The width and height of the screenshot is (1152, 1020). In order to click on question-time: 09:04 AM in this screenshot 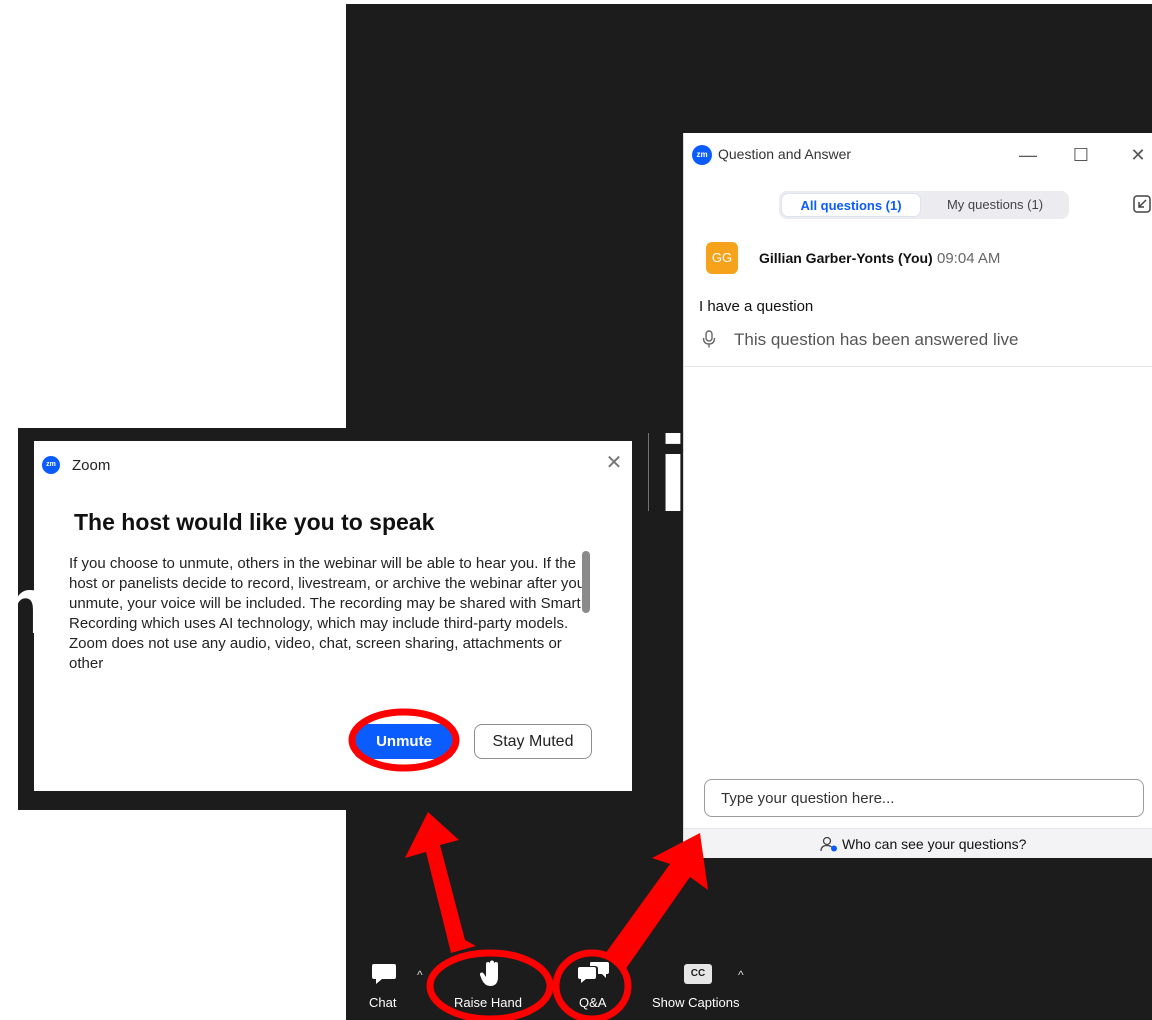, I will do `click(969, 258)`.